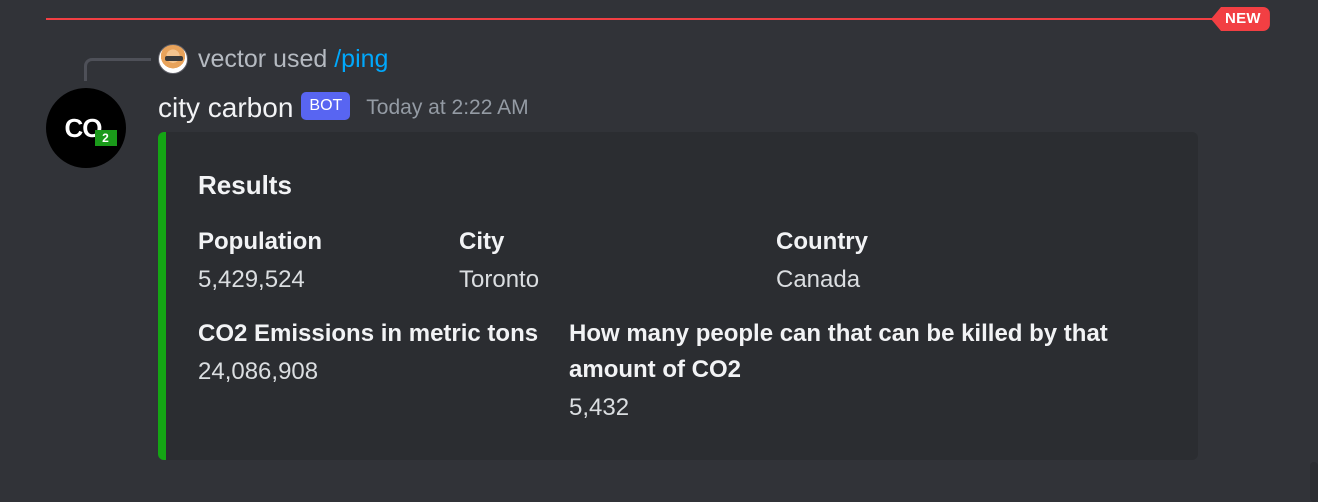 The height and width of the screenshot is (502, 1318). What do you see at coordinates (609, 262) in the screenshot?
I see `field-city: City Toronto` at bounding box center [609, 262].